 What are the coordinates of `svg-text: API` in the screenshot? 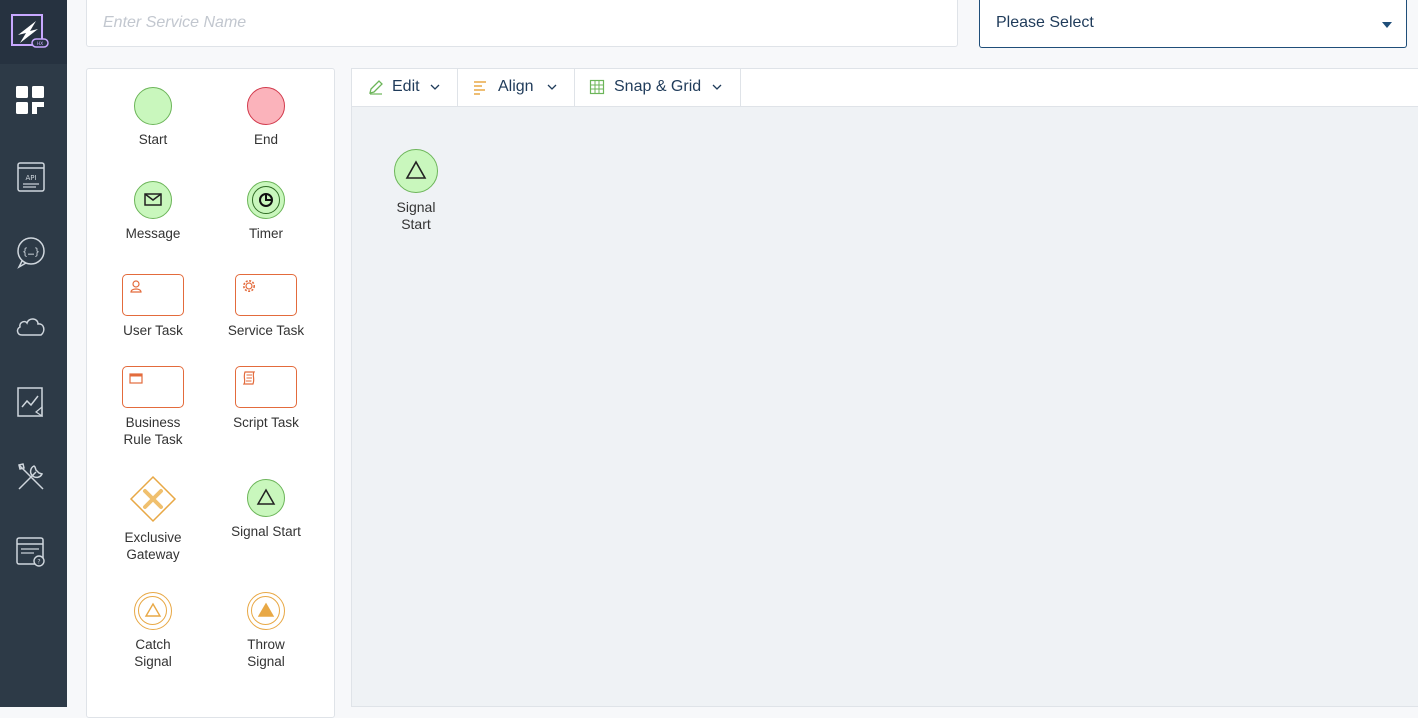 It's located at (30, 178).